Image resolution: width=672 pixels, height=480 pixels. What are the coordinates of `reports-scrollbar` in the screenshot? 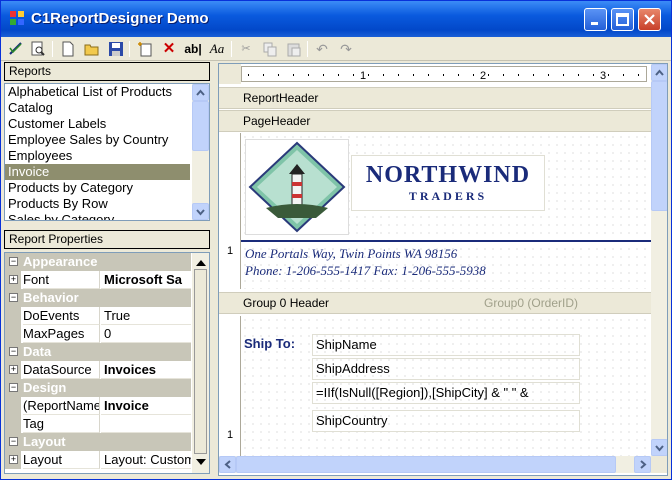 It's located at (200, 152).